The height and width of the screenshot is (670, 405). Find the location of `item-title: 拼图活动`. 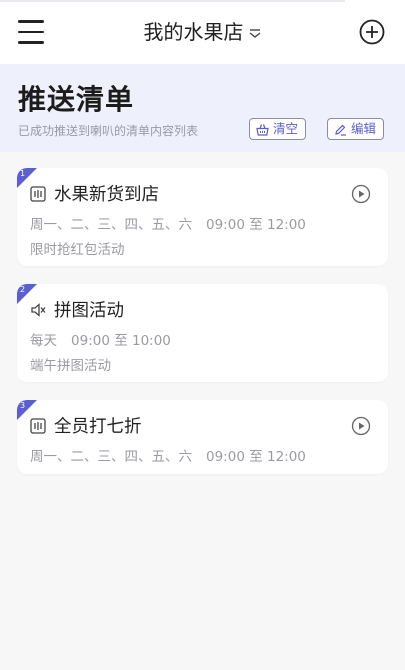

item-title: 拼图活动 is located at coordinates (89, 311).